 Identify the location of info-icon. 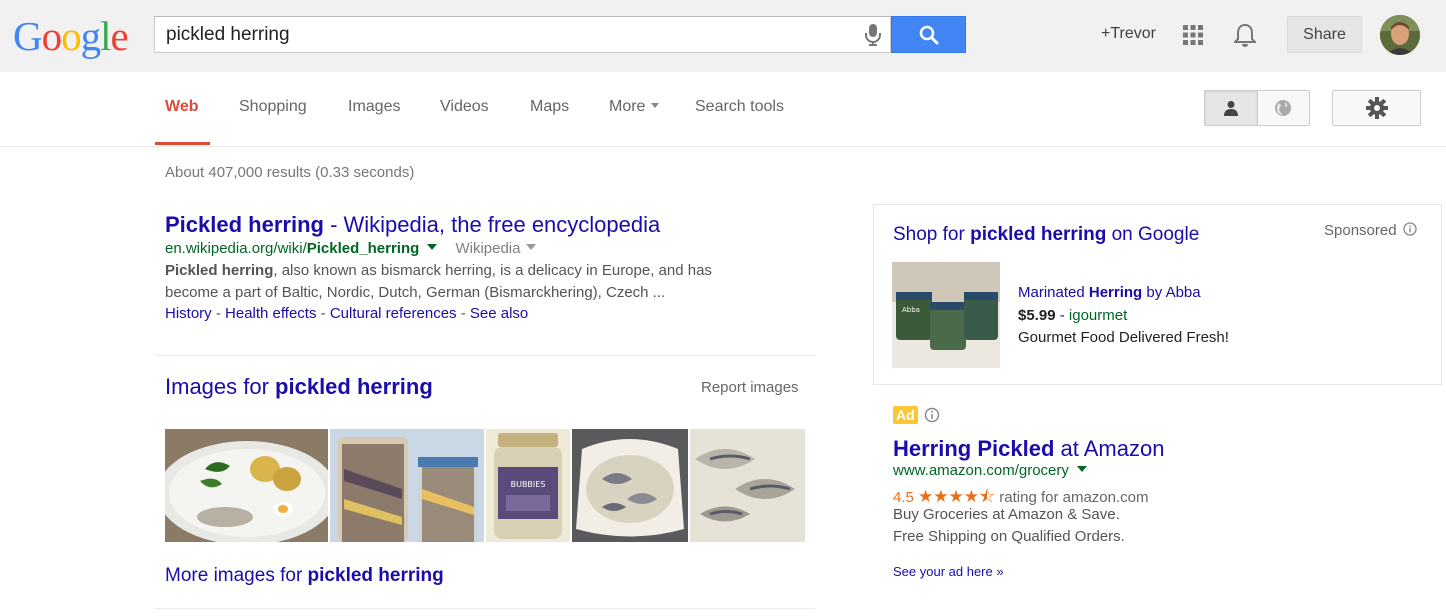
(932, 415).